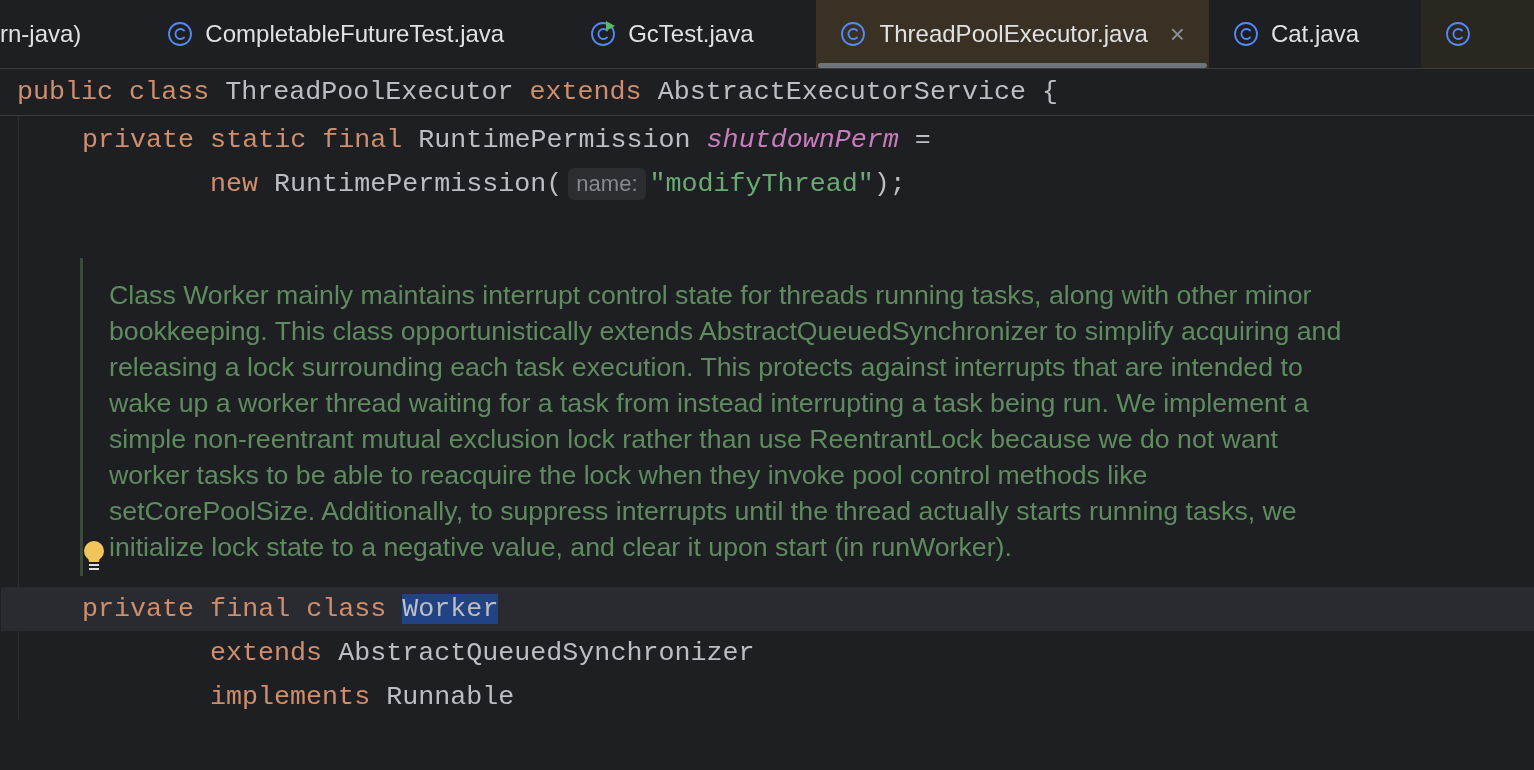 The image size is (1534, 770). Describe the element at coordinates (537, 92) in the screenshot. I see `code-line: public class ThreadPoolExecutor extends AbstractExecutorService {` at that location.